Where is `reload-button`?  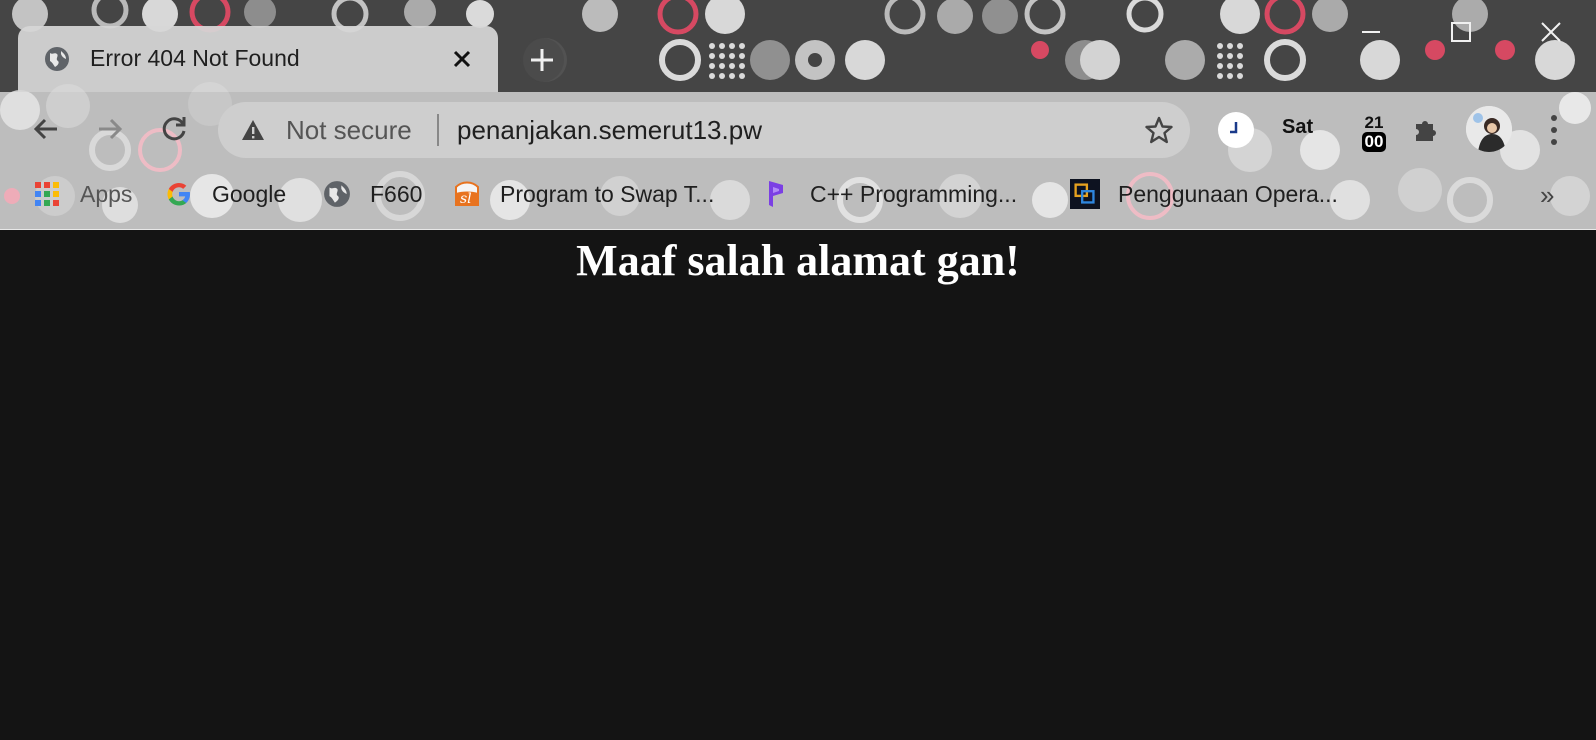
reload-button is located at coordinates (174, 129).